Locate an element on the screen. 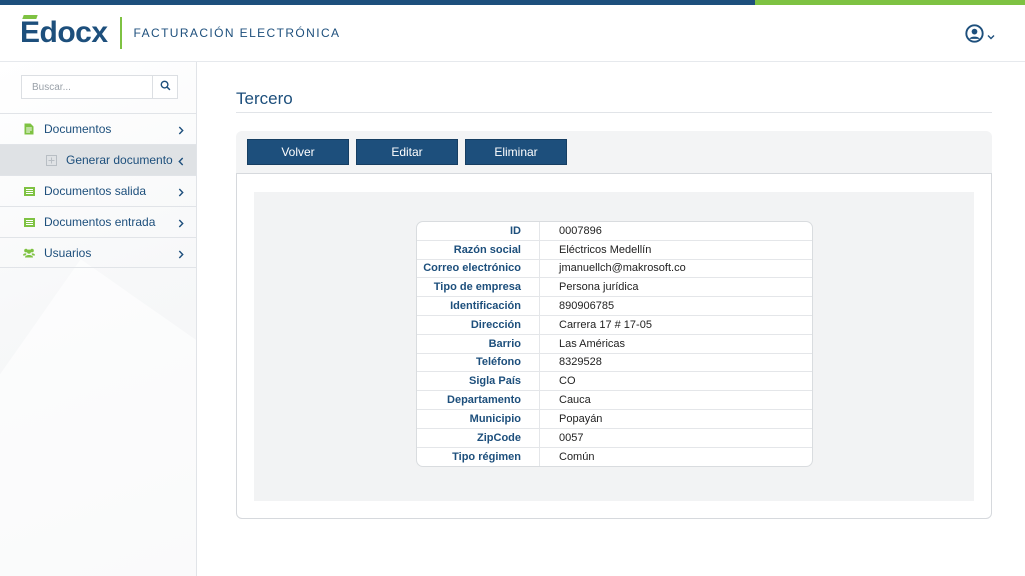 The height and width of the screenshot is (576, 1025). sidebar-item-label: Documentos entrada is located at coordinates (100, 222).